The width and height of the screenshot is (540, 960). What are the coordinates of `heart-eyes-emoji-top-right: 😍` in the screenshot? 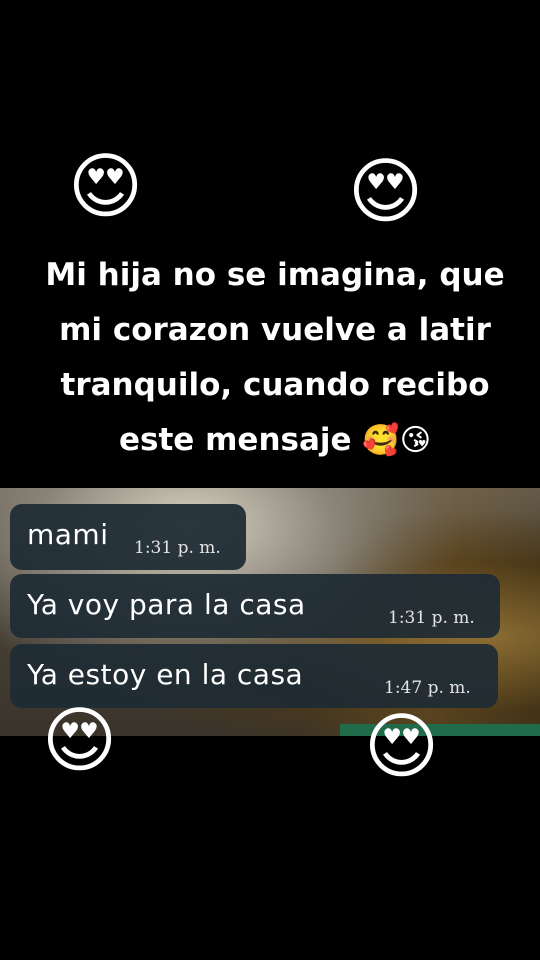 It's located at (386, 191).